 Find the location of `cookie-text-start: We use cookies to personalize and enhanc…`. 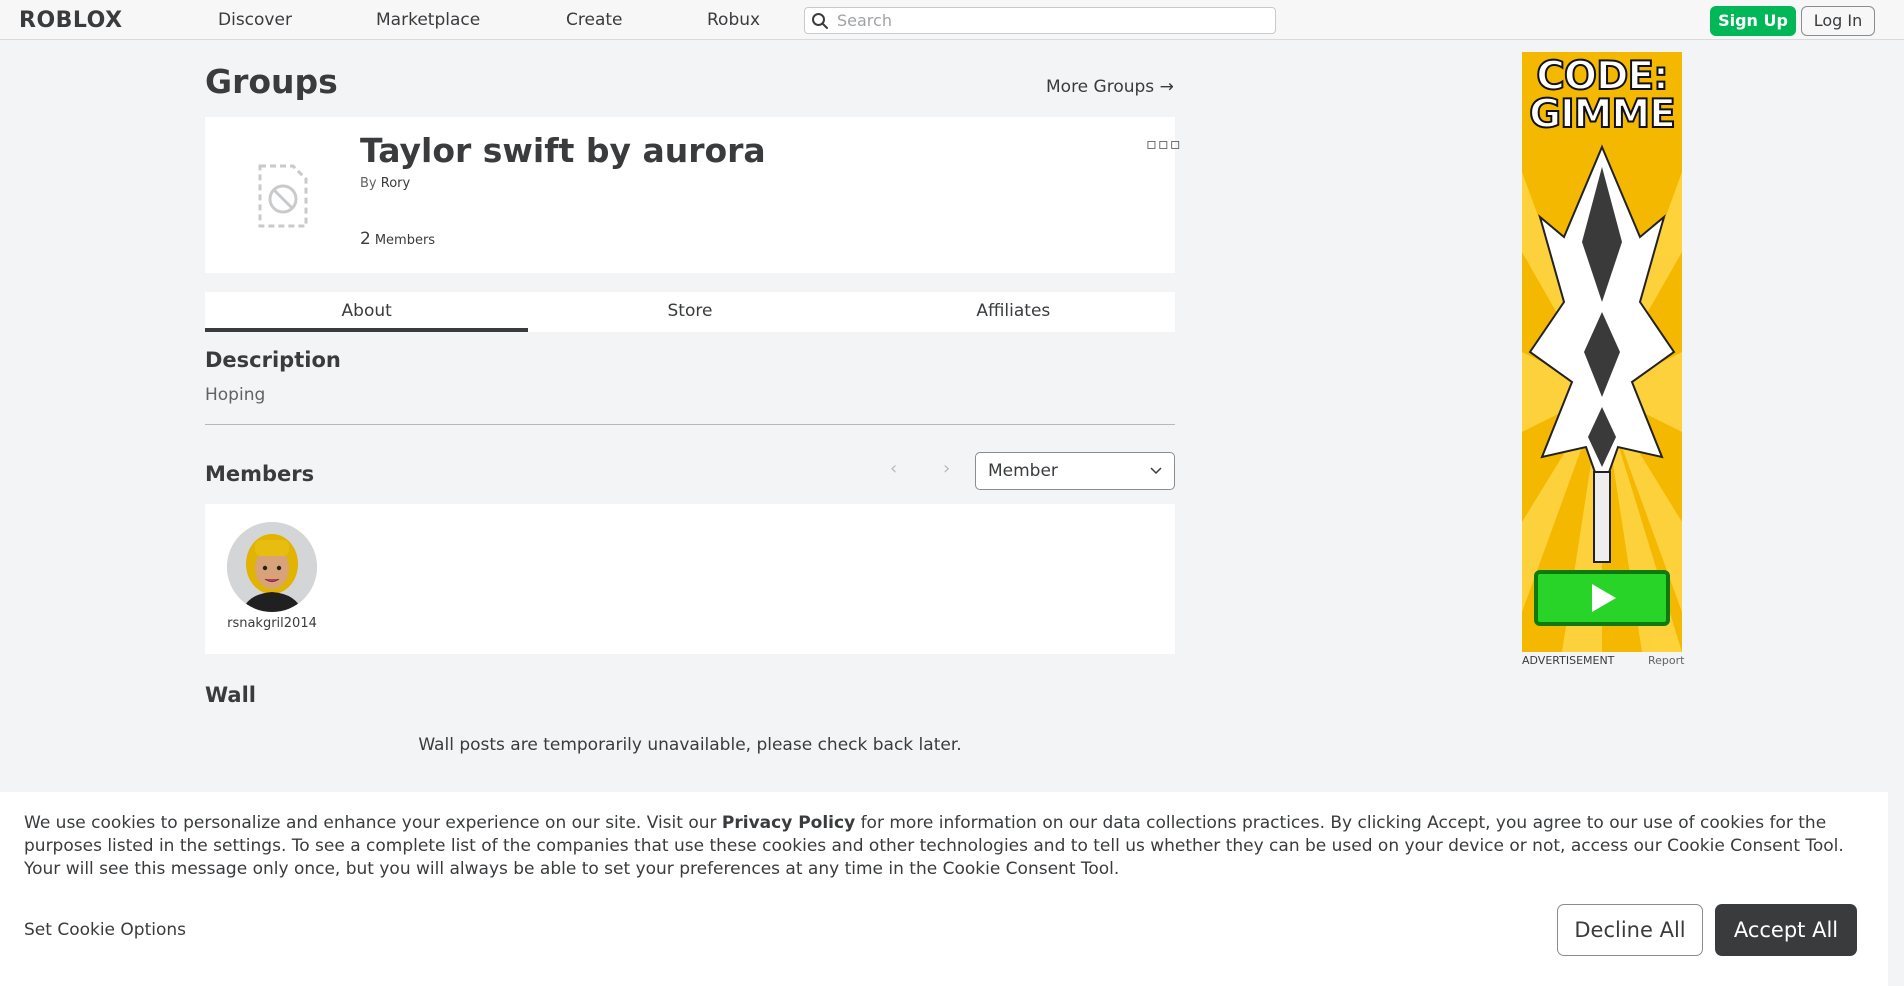

cookie-text-start: We use cookies to personalize and enhanc… is located at coordinates (373, 823).